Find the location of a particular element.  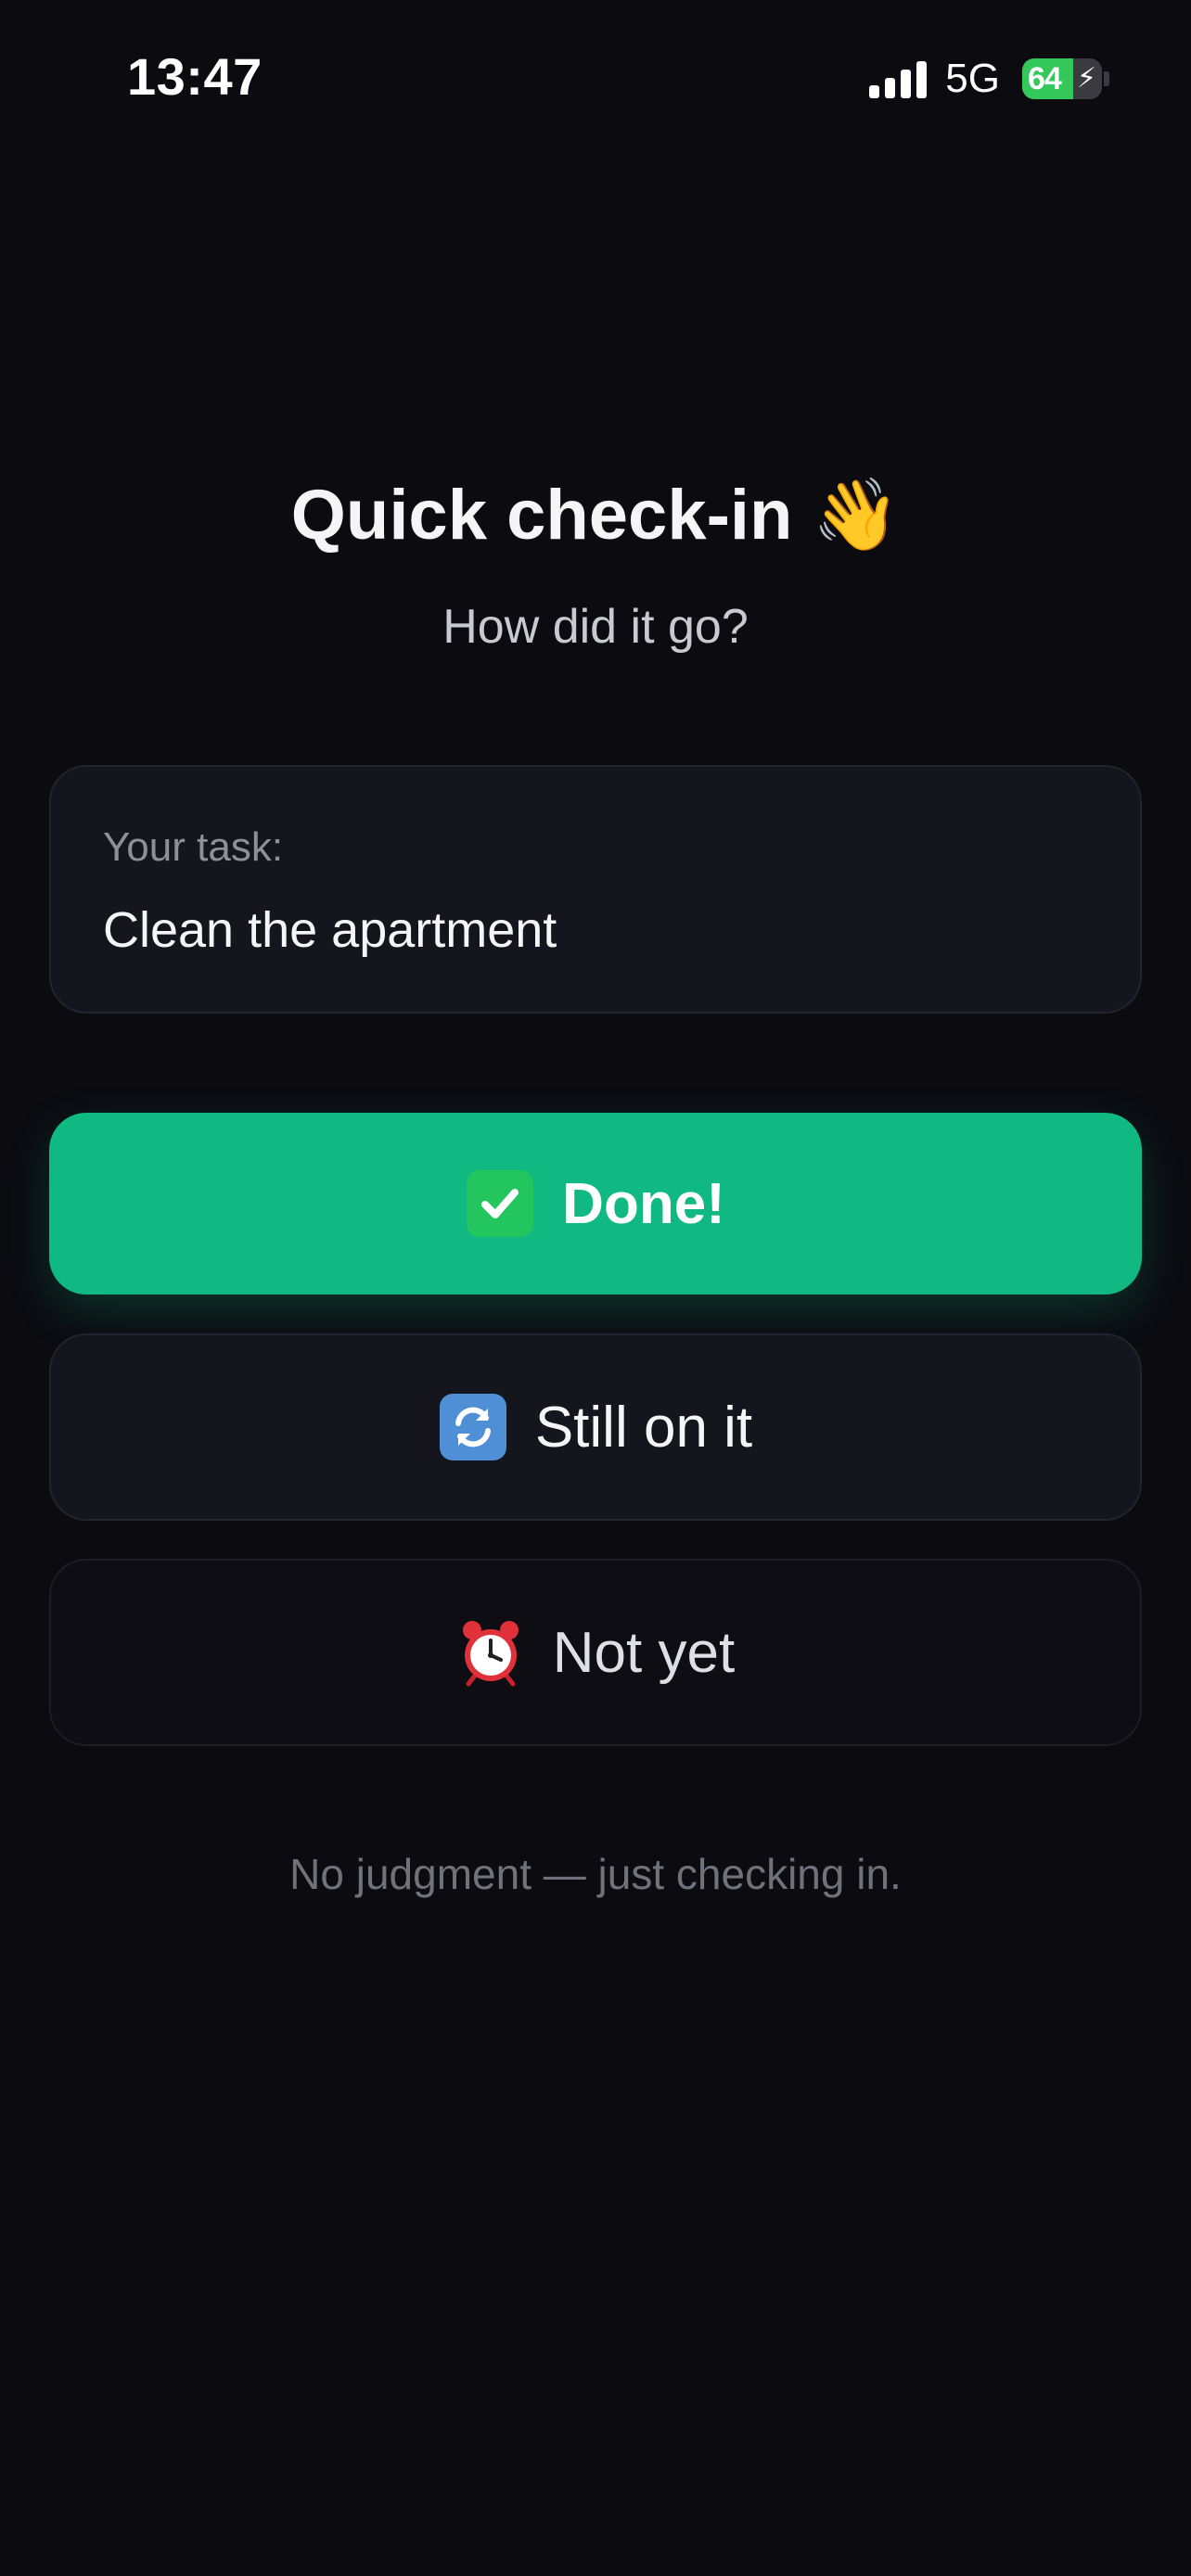

title-text: Quick check-in is located at coordinates (541, 515).